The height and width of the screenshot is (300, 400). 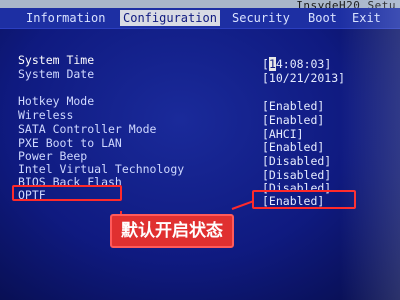 What do you see at coordinates (200, 6) in the screenshot?
I see `title-bar: InsydeH20 Setu` at bounding box center [200, 6].